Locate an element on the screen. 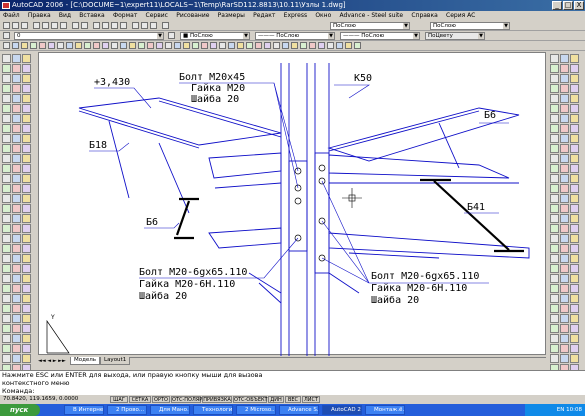 The width and height of the screenshot is (585, 416). open-file-icon is located at coordinates (15, 25).